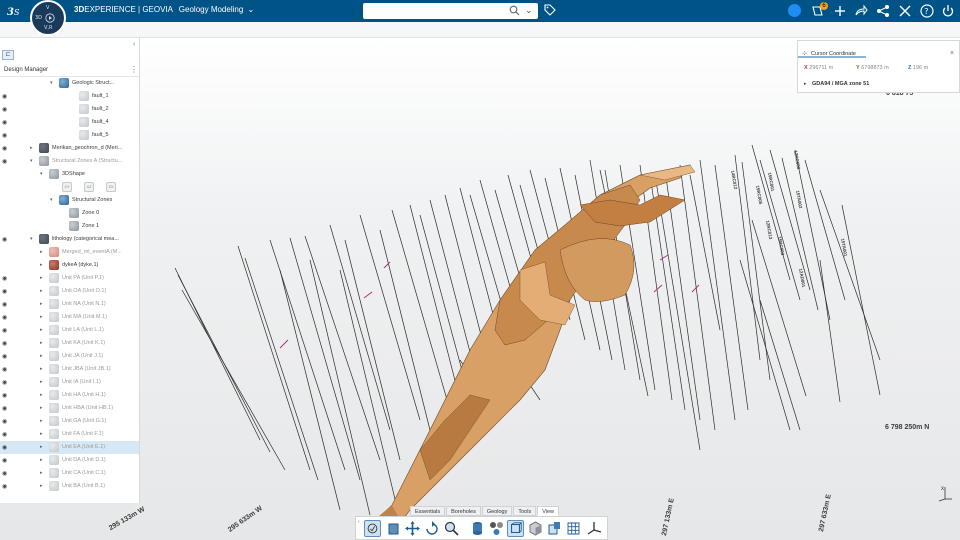 The height and width of the screenshot is (540, 960). What do you see at coordinates (905, 11) in the screenshot?
I see `tools-icon` at bounding box center [905, 11].